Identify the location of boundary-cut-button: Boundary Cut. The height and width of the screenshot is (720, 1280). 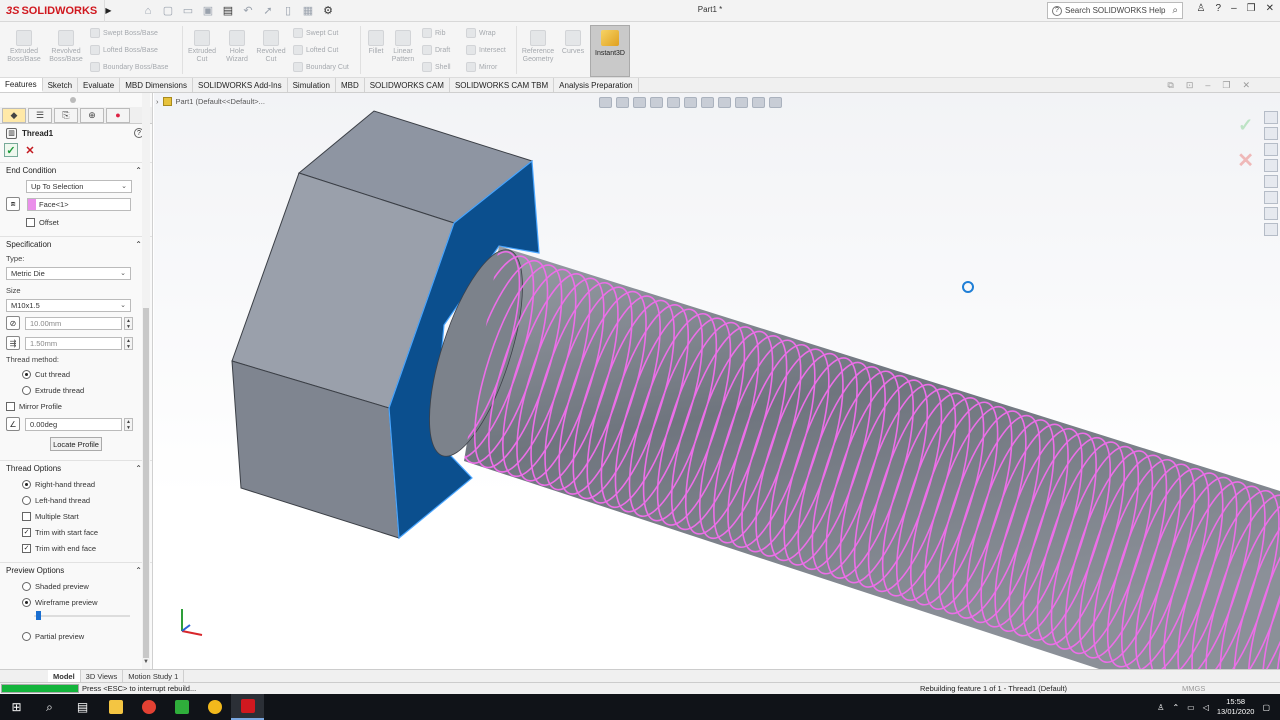
(321, 67).